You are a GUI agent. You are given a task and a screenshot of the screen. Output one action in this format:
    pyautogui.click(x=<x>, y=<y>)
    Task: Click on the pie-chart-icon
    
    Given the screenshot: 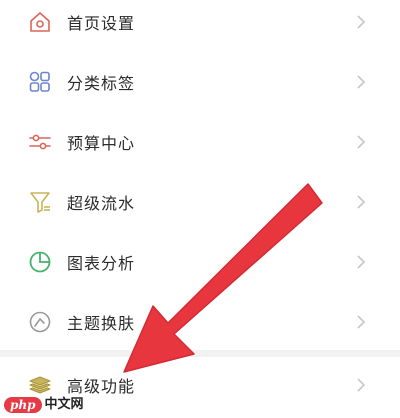 What is the action you would take?
    pyautogui.click(x=40, y=262)
    